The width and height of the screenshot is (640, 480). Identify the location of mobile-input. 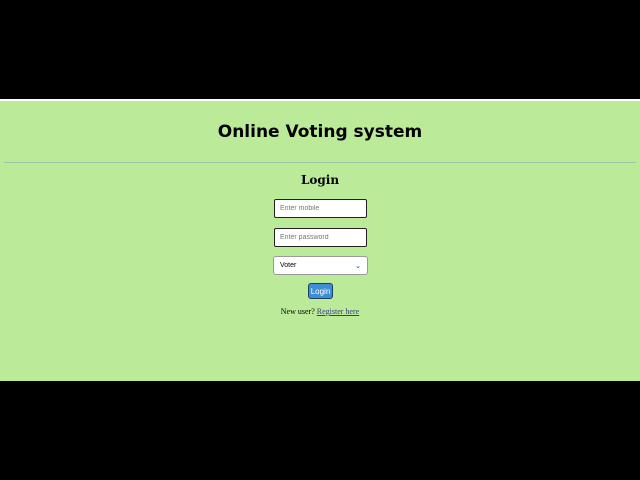
(320, 208).